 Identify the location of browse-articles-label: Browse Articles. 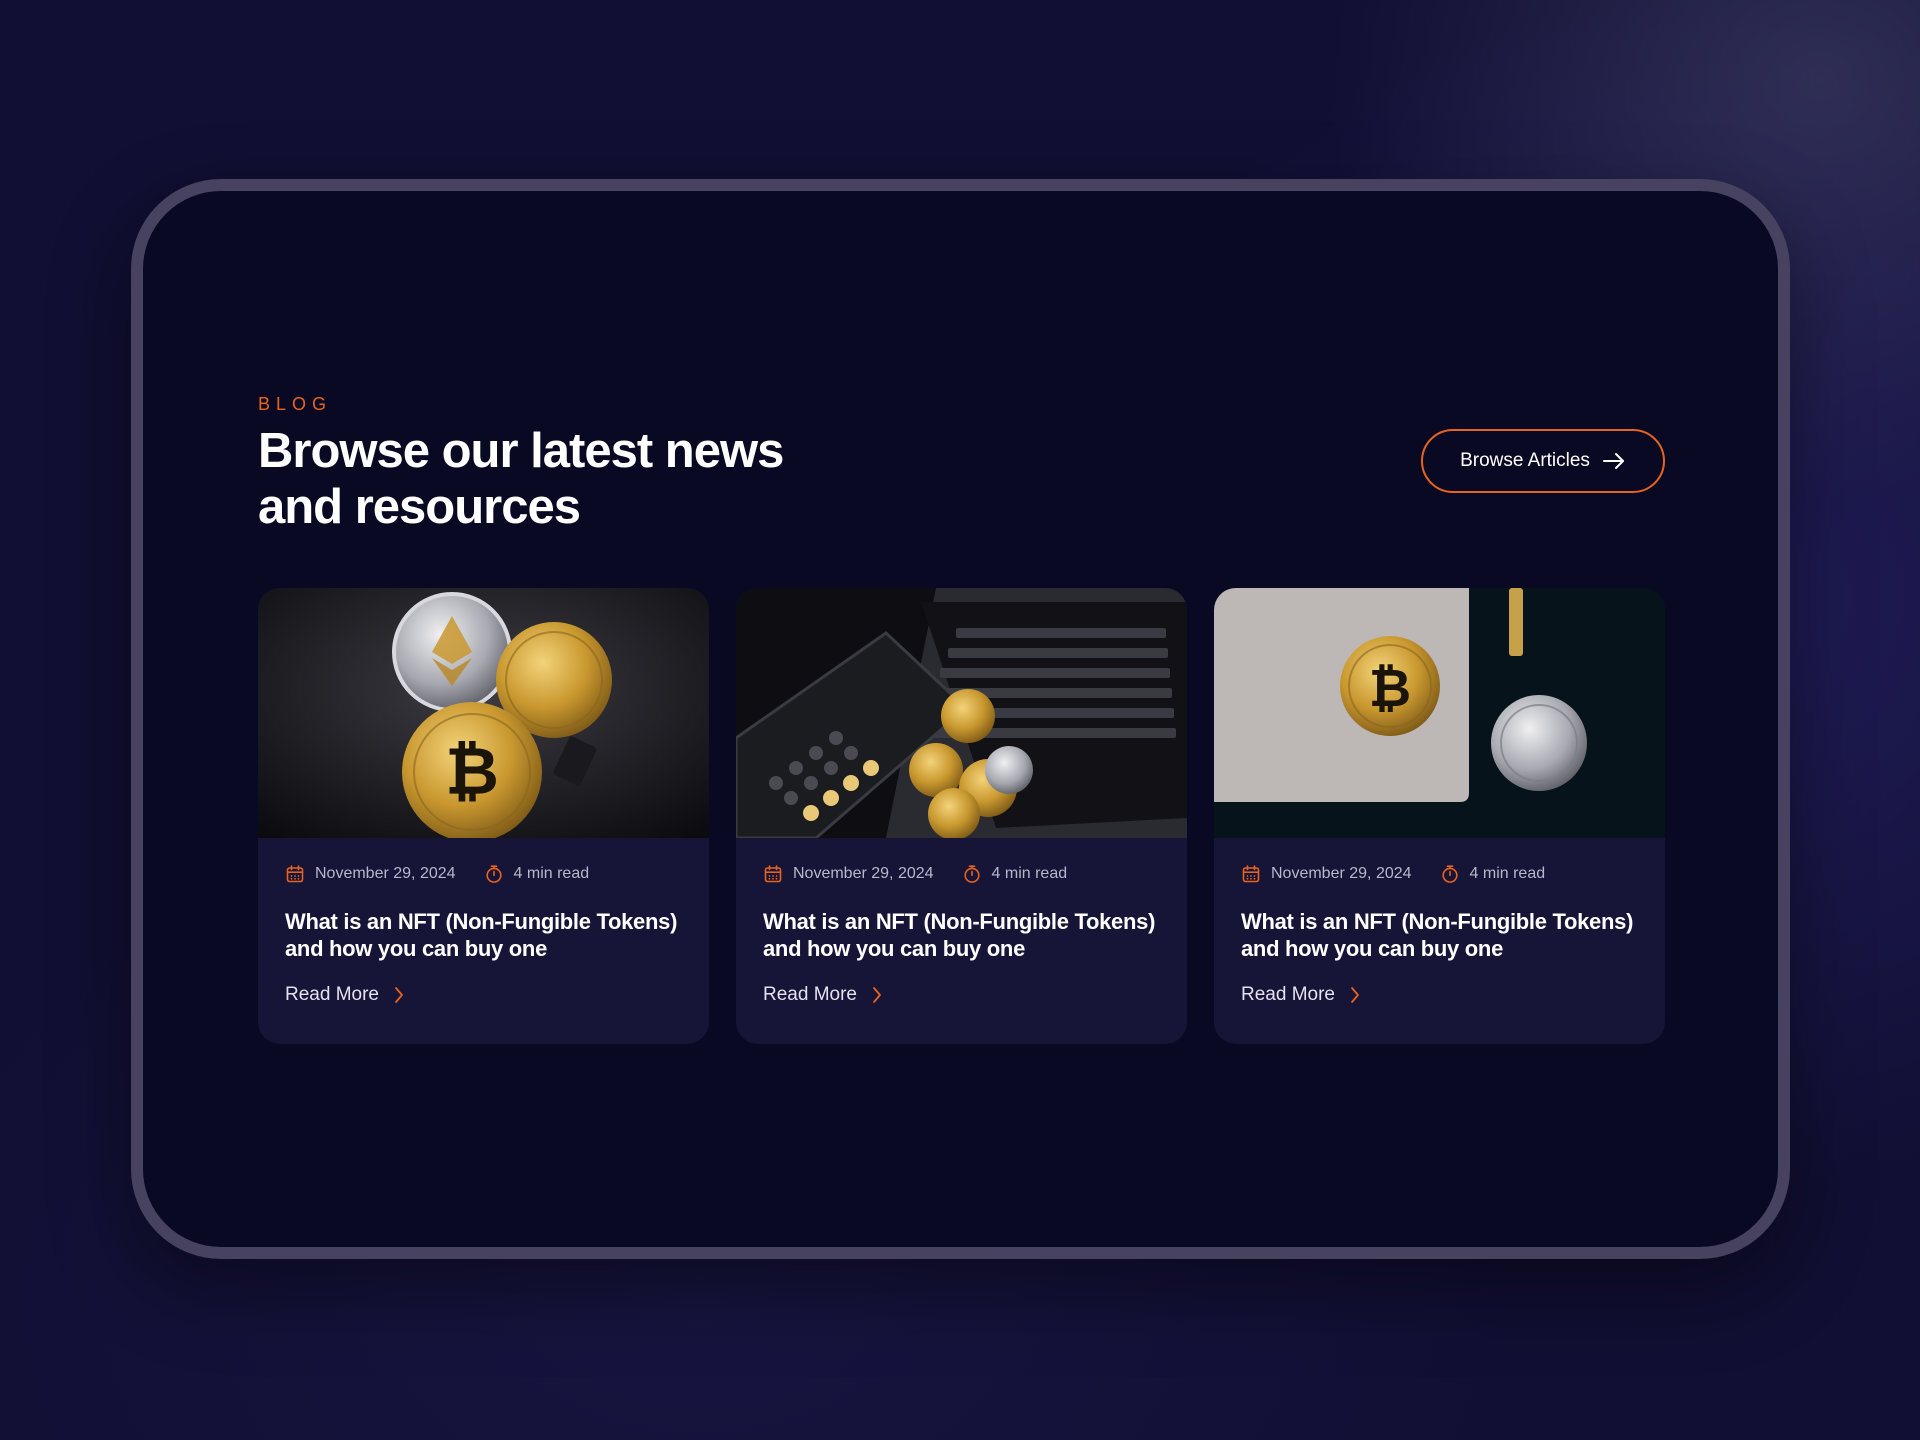
(1525, 460).